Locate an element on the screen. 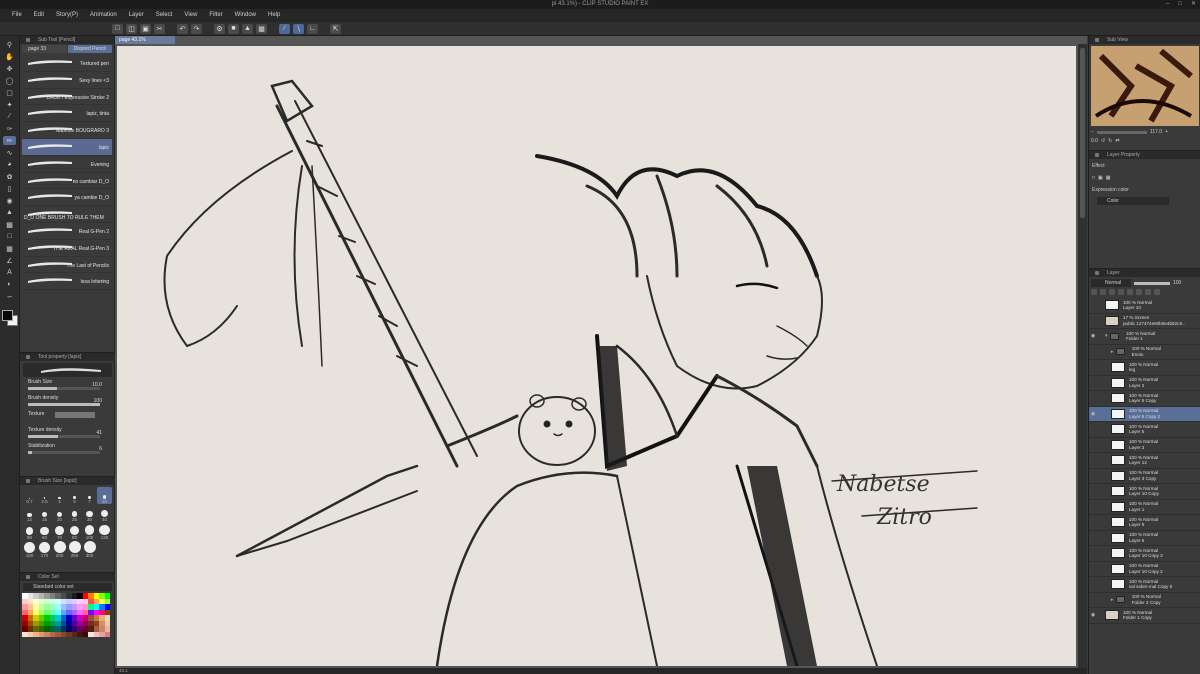 The width and height of the screenshot is (1200, 674). brush-size-option: 7 is located at coordinates (89, 495).